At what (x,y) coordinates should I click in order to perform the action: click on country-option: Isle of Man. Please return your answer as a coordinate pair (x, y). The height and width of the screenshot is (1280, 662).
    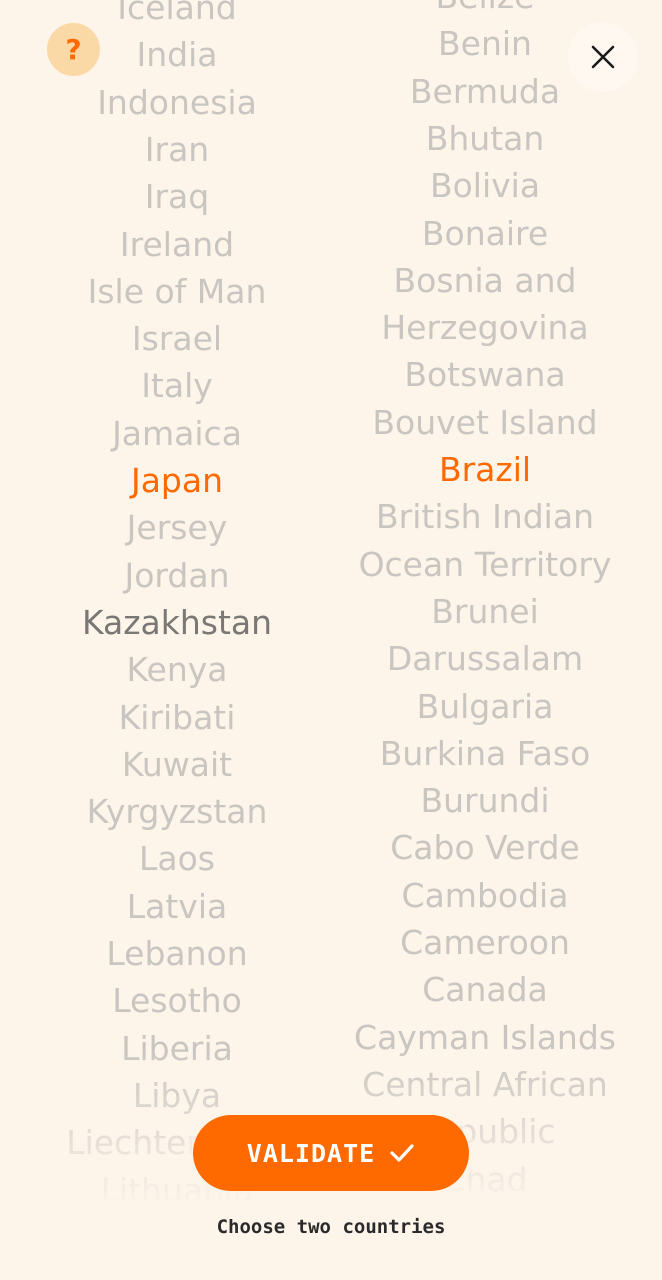
    Looking at the image, I should click on (177, 291).